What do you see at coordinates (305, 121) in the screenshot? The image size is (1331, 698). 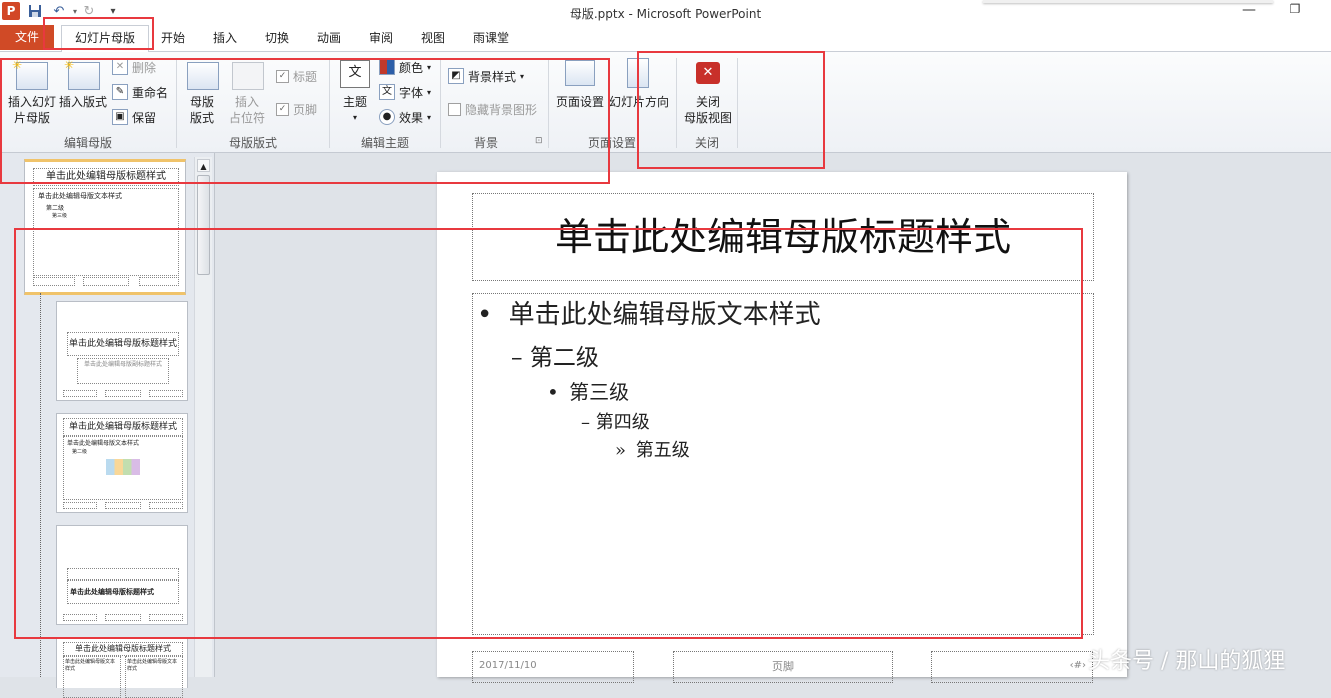 I see `highlight-box-ribbon-left` at bounding box center [305, 121].